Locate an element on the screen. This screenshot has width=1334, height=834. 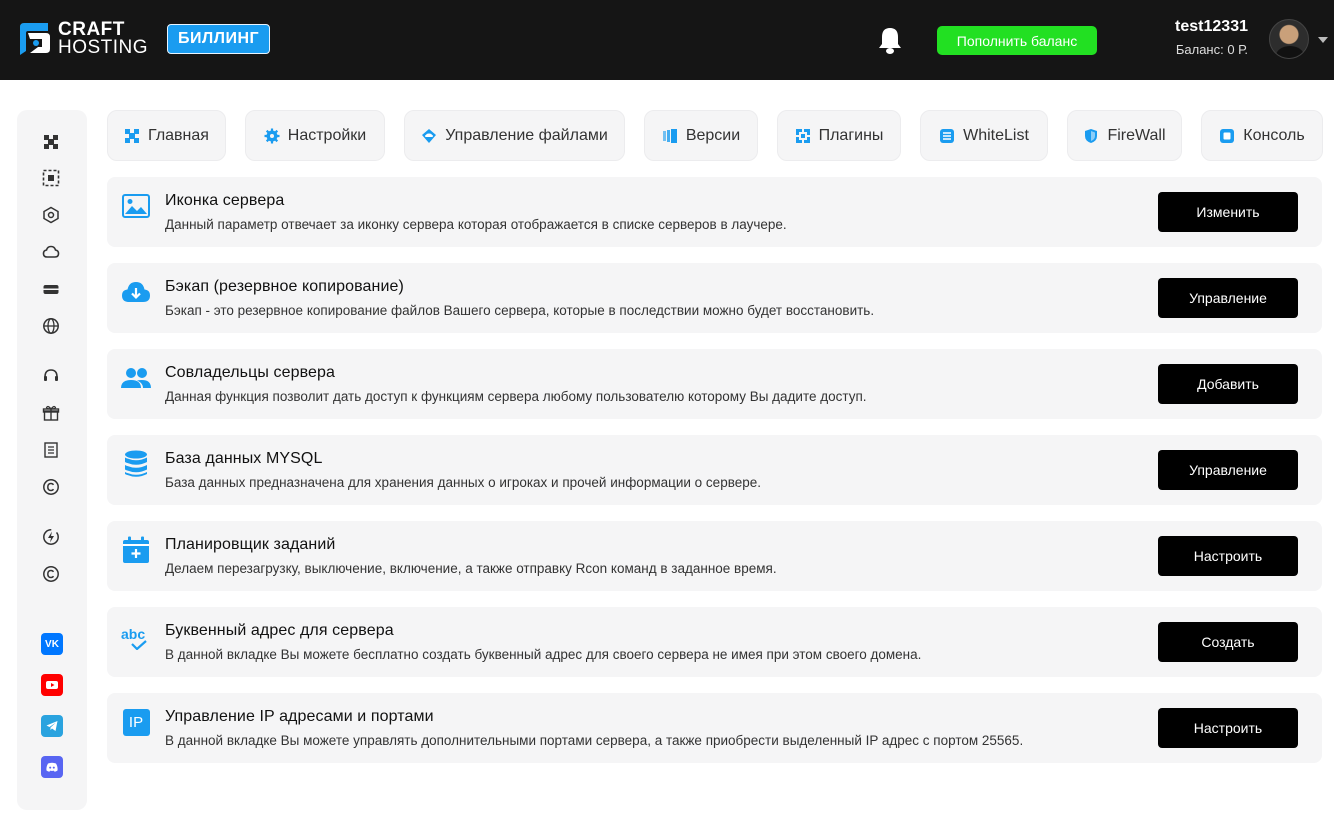
manage-database-button: Управление is located at coordinates (1228, 470).